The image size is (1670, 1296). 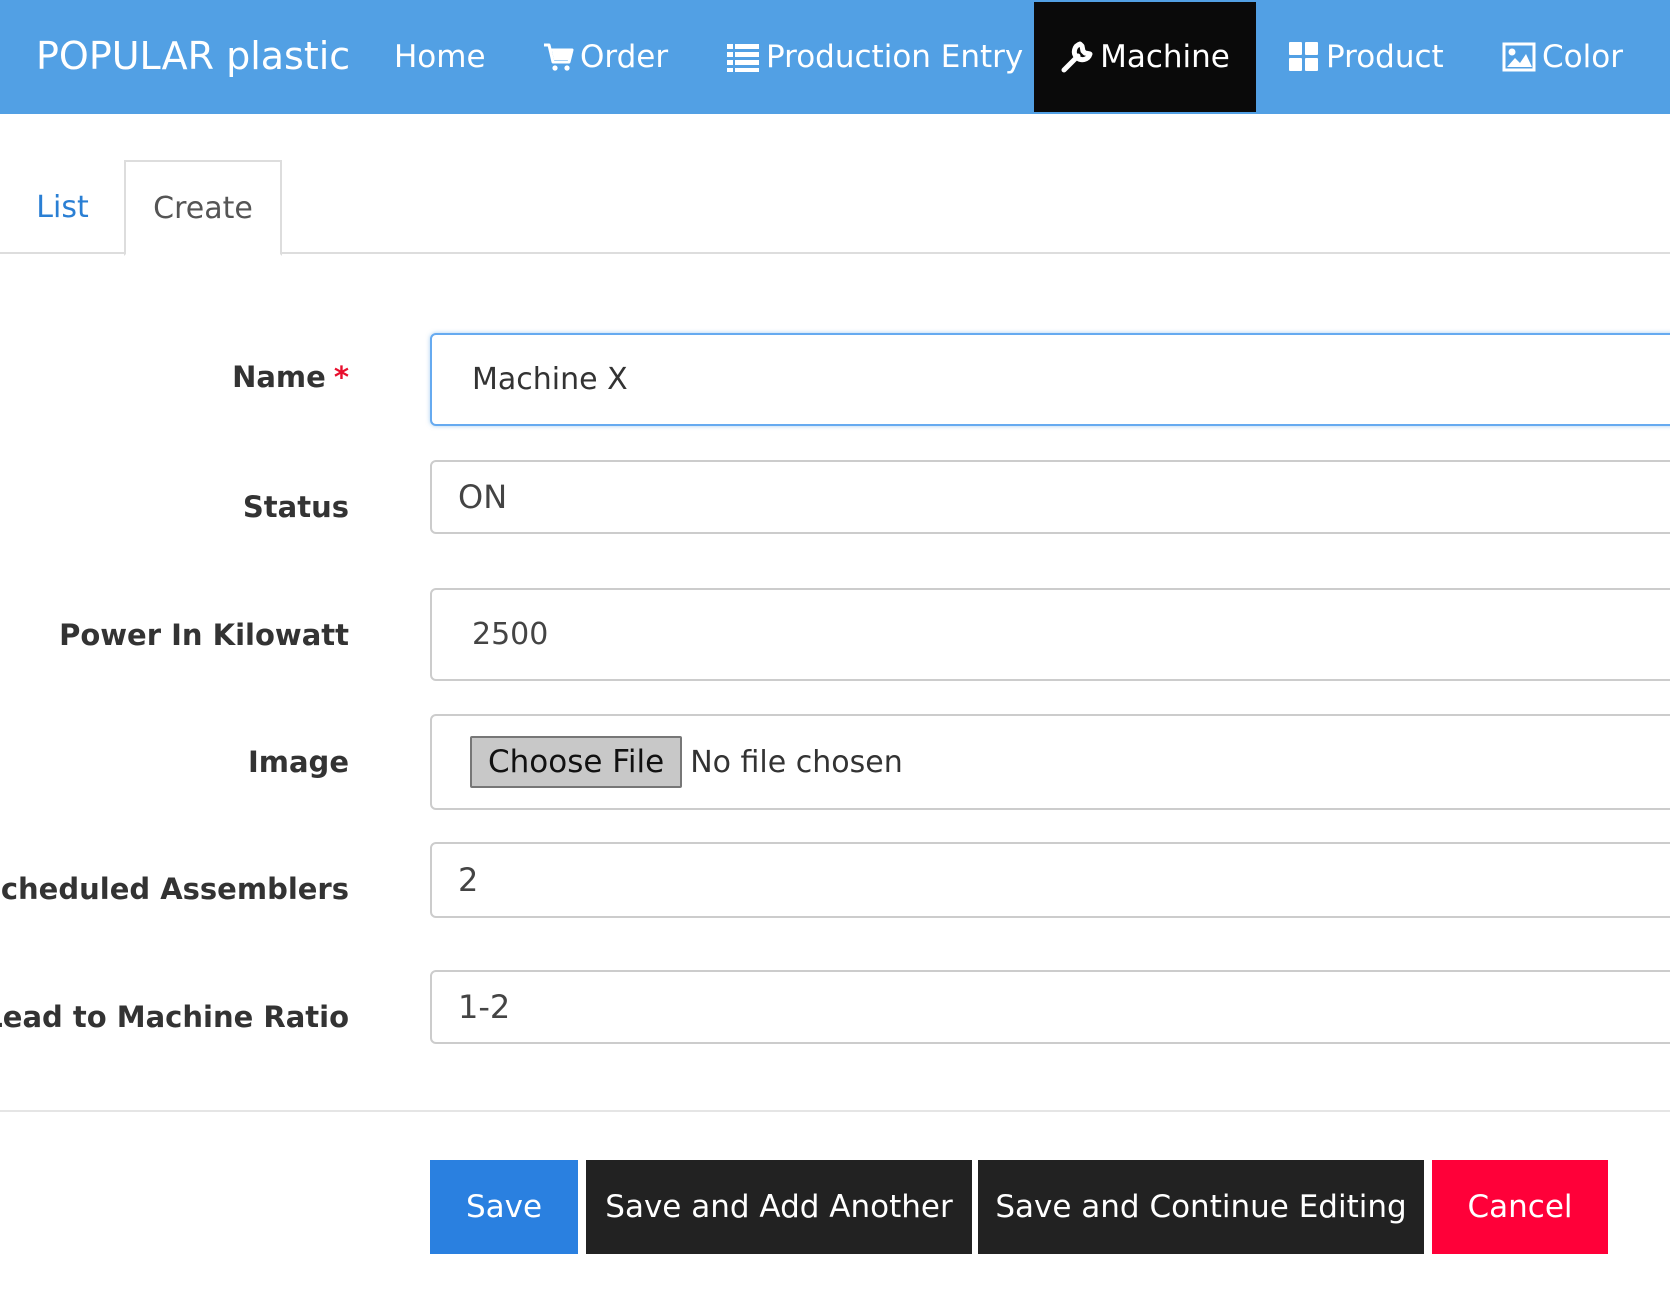 I want to click on power-input: 2500, so click(x=1050, y=634).